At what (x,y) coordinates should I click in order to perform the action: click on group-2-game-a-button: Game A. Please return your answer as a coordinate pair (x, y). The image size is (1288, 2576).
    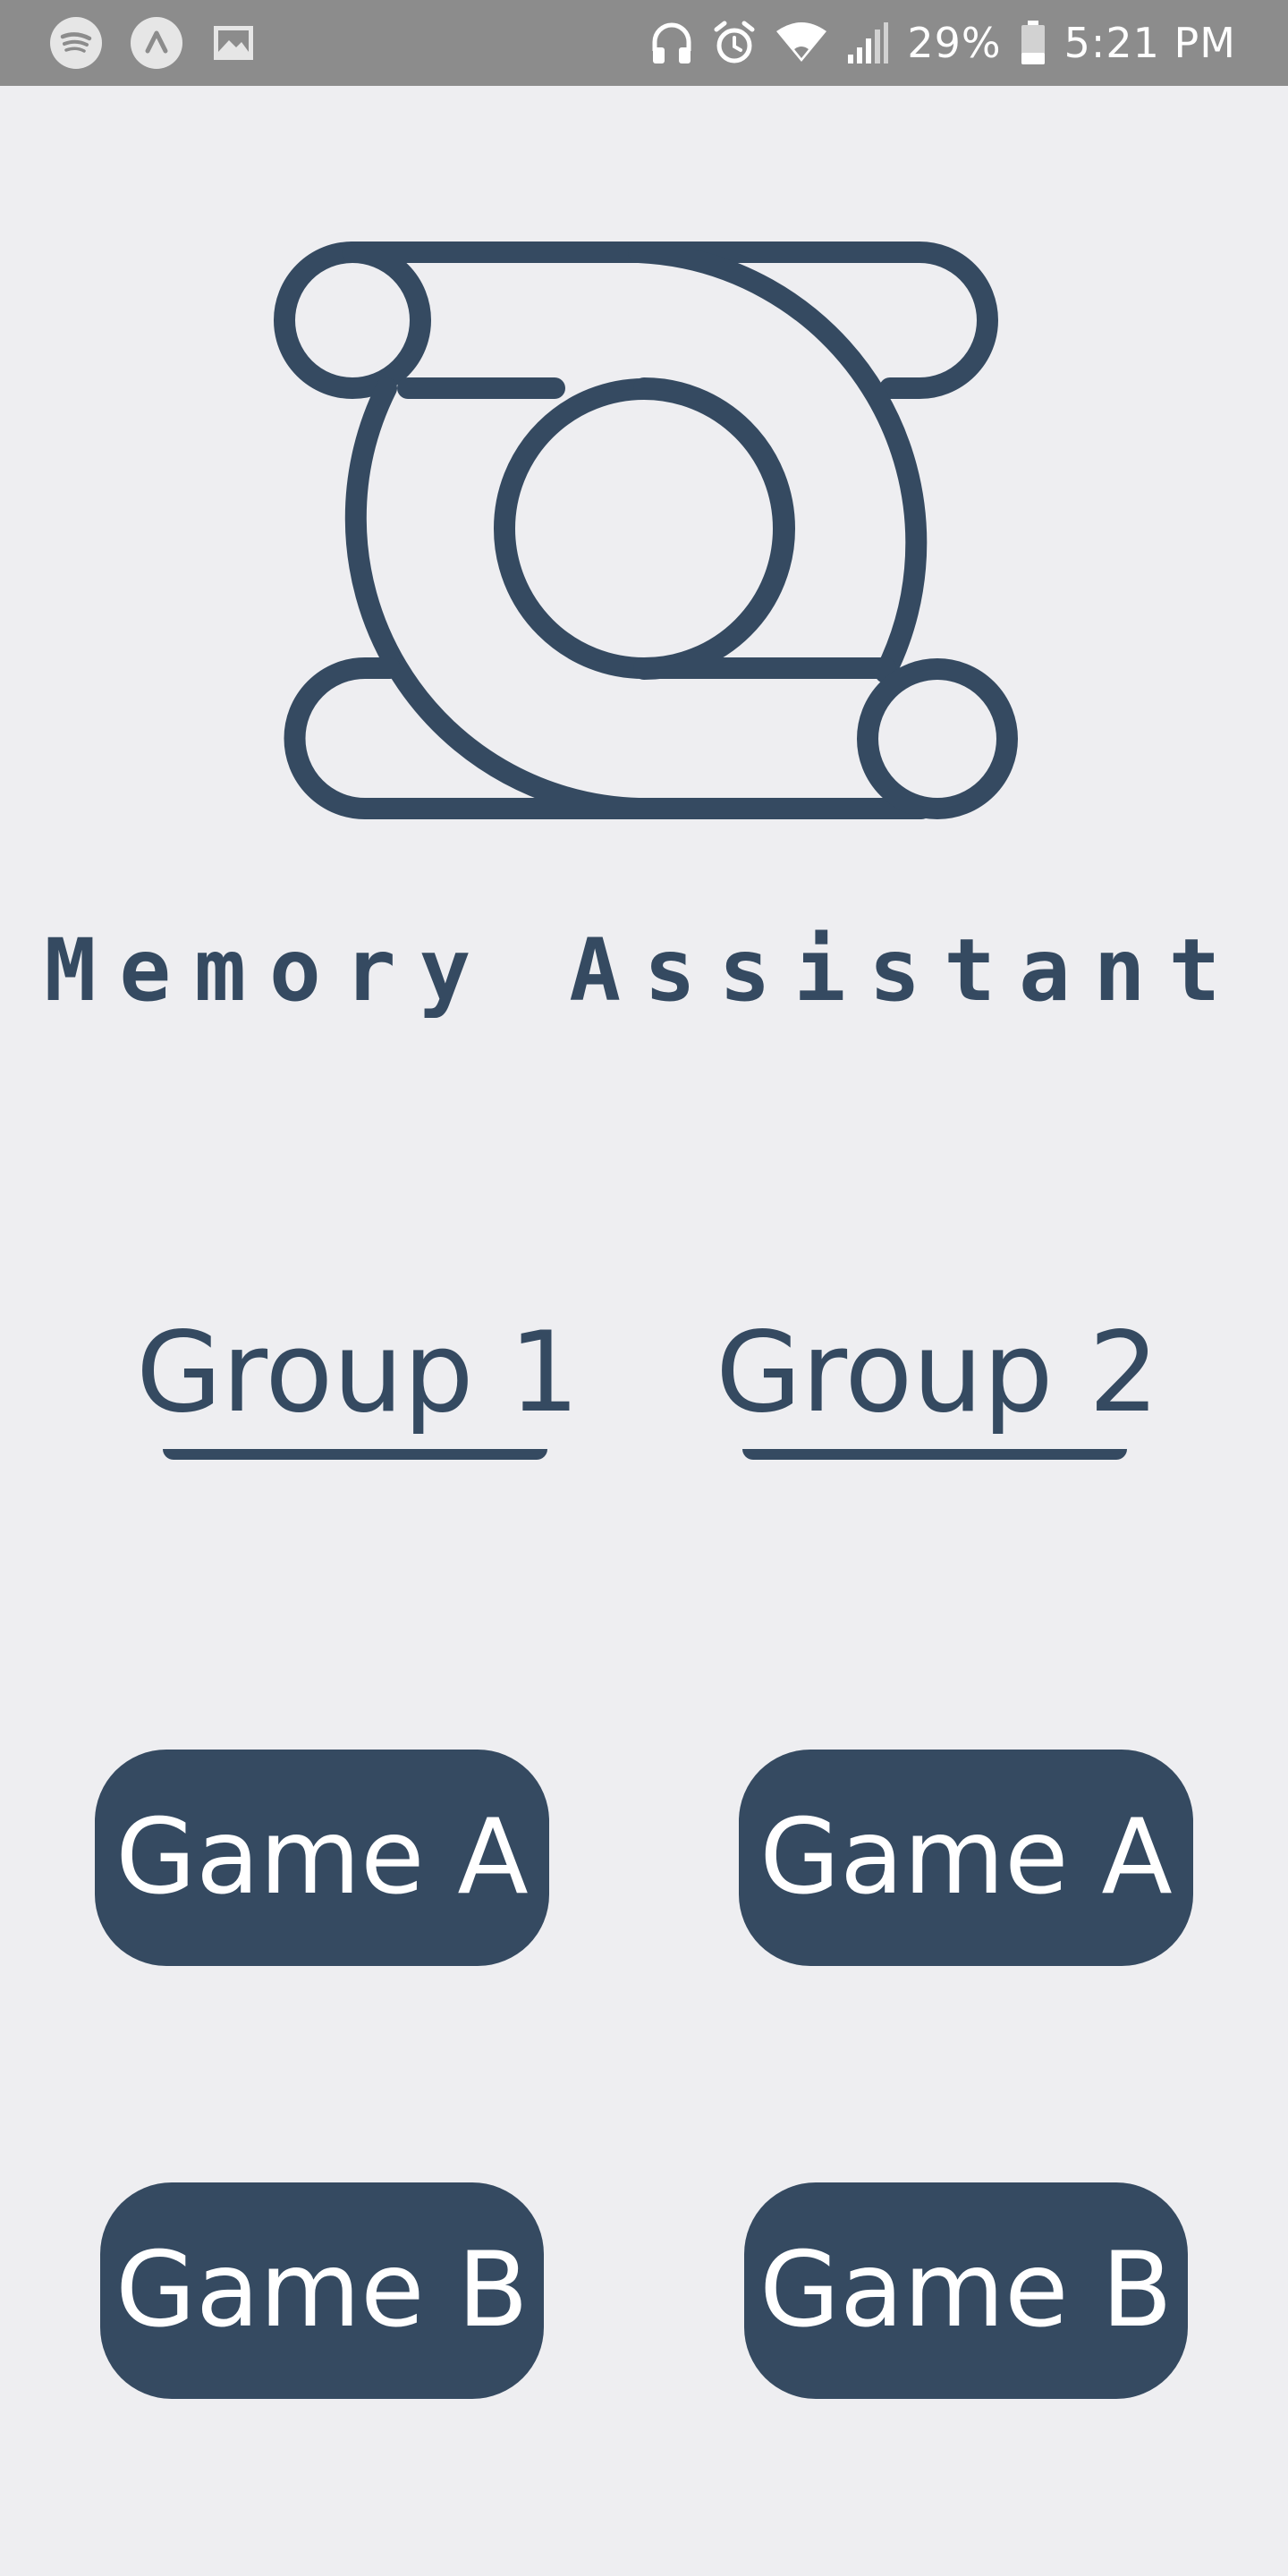
    Looking at the image, I should click on (966, 1858).